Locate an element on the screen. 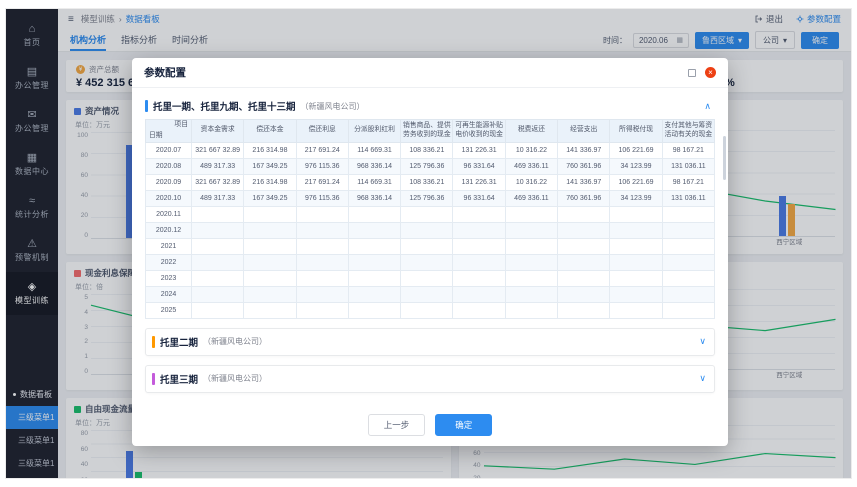  value-cell: 469 336.11 is located at coordinates (531, 198).